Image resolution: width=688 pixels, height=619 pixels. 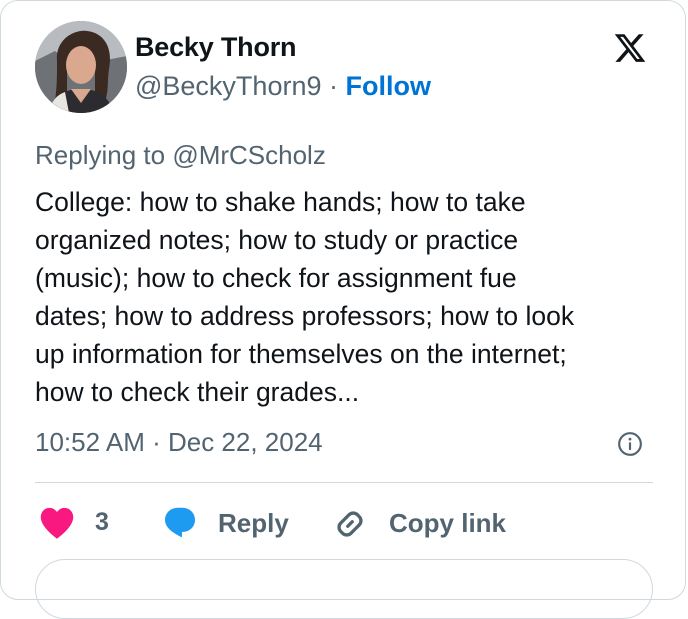 What do you see at coordinates (387, 86) in the screenshot?
I see `follow-button: Follow` at bounding box center [387, 86].